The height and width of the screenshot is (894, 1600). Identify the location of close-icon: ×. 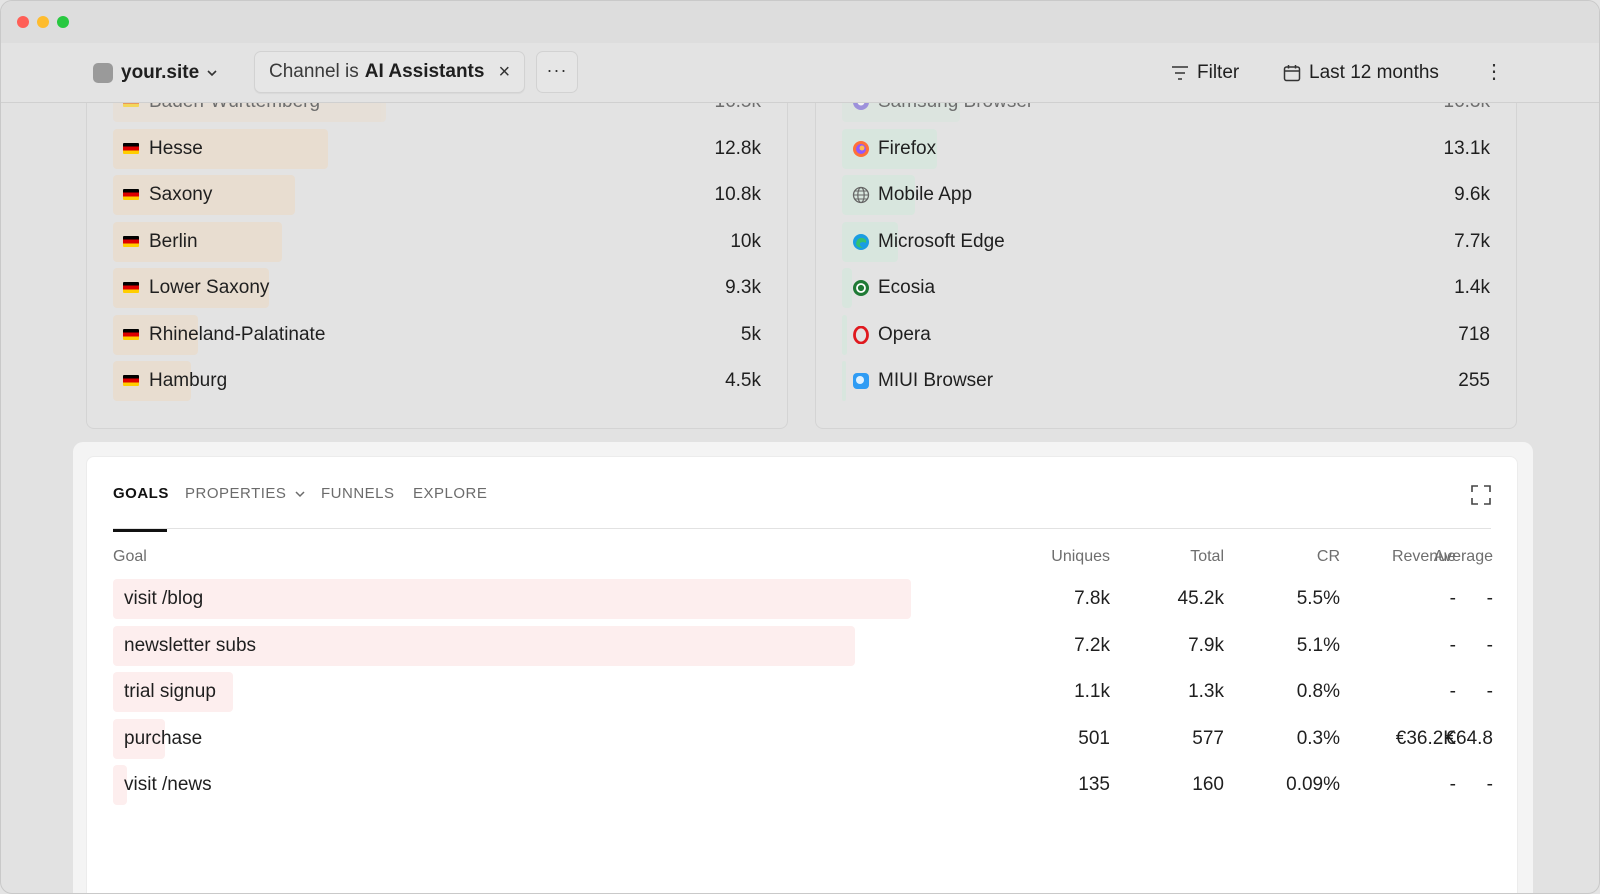
(504, 72).